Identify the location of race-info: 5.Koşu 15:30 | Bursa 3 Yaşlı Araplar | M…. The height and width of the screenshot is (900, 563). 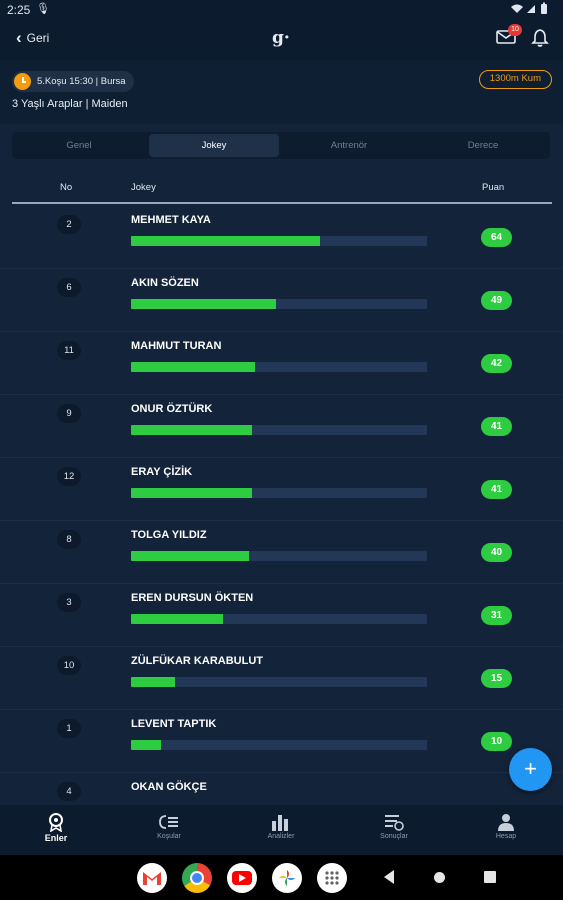
(281, 92).